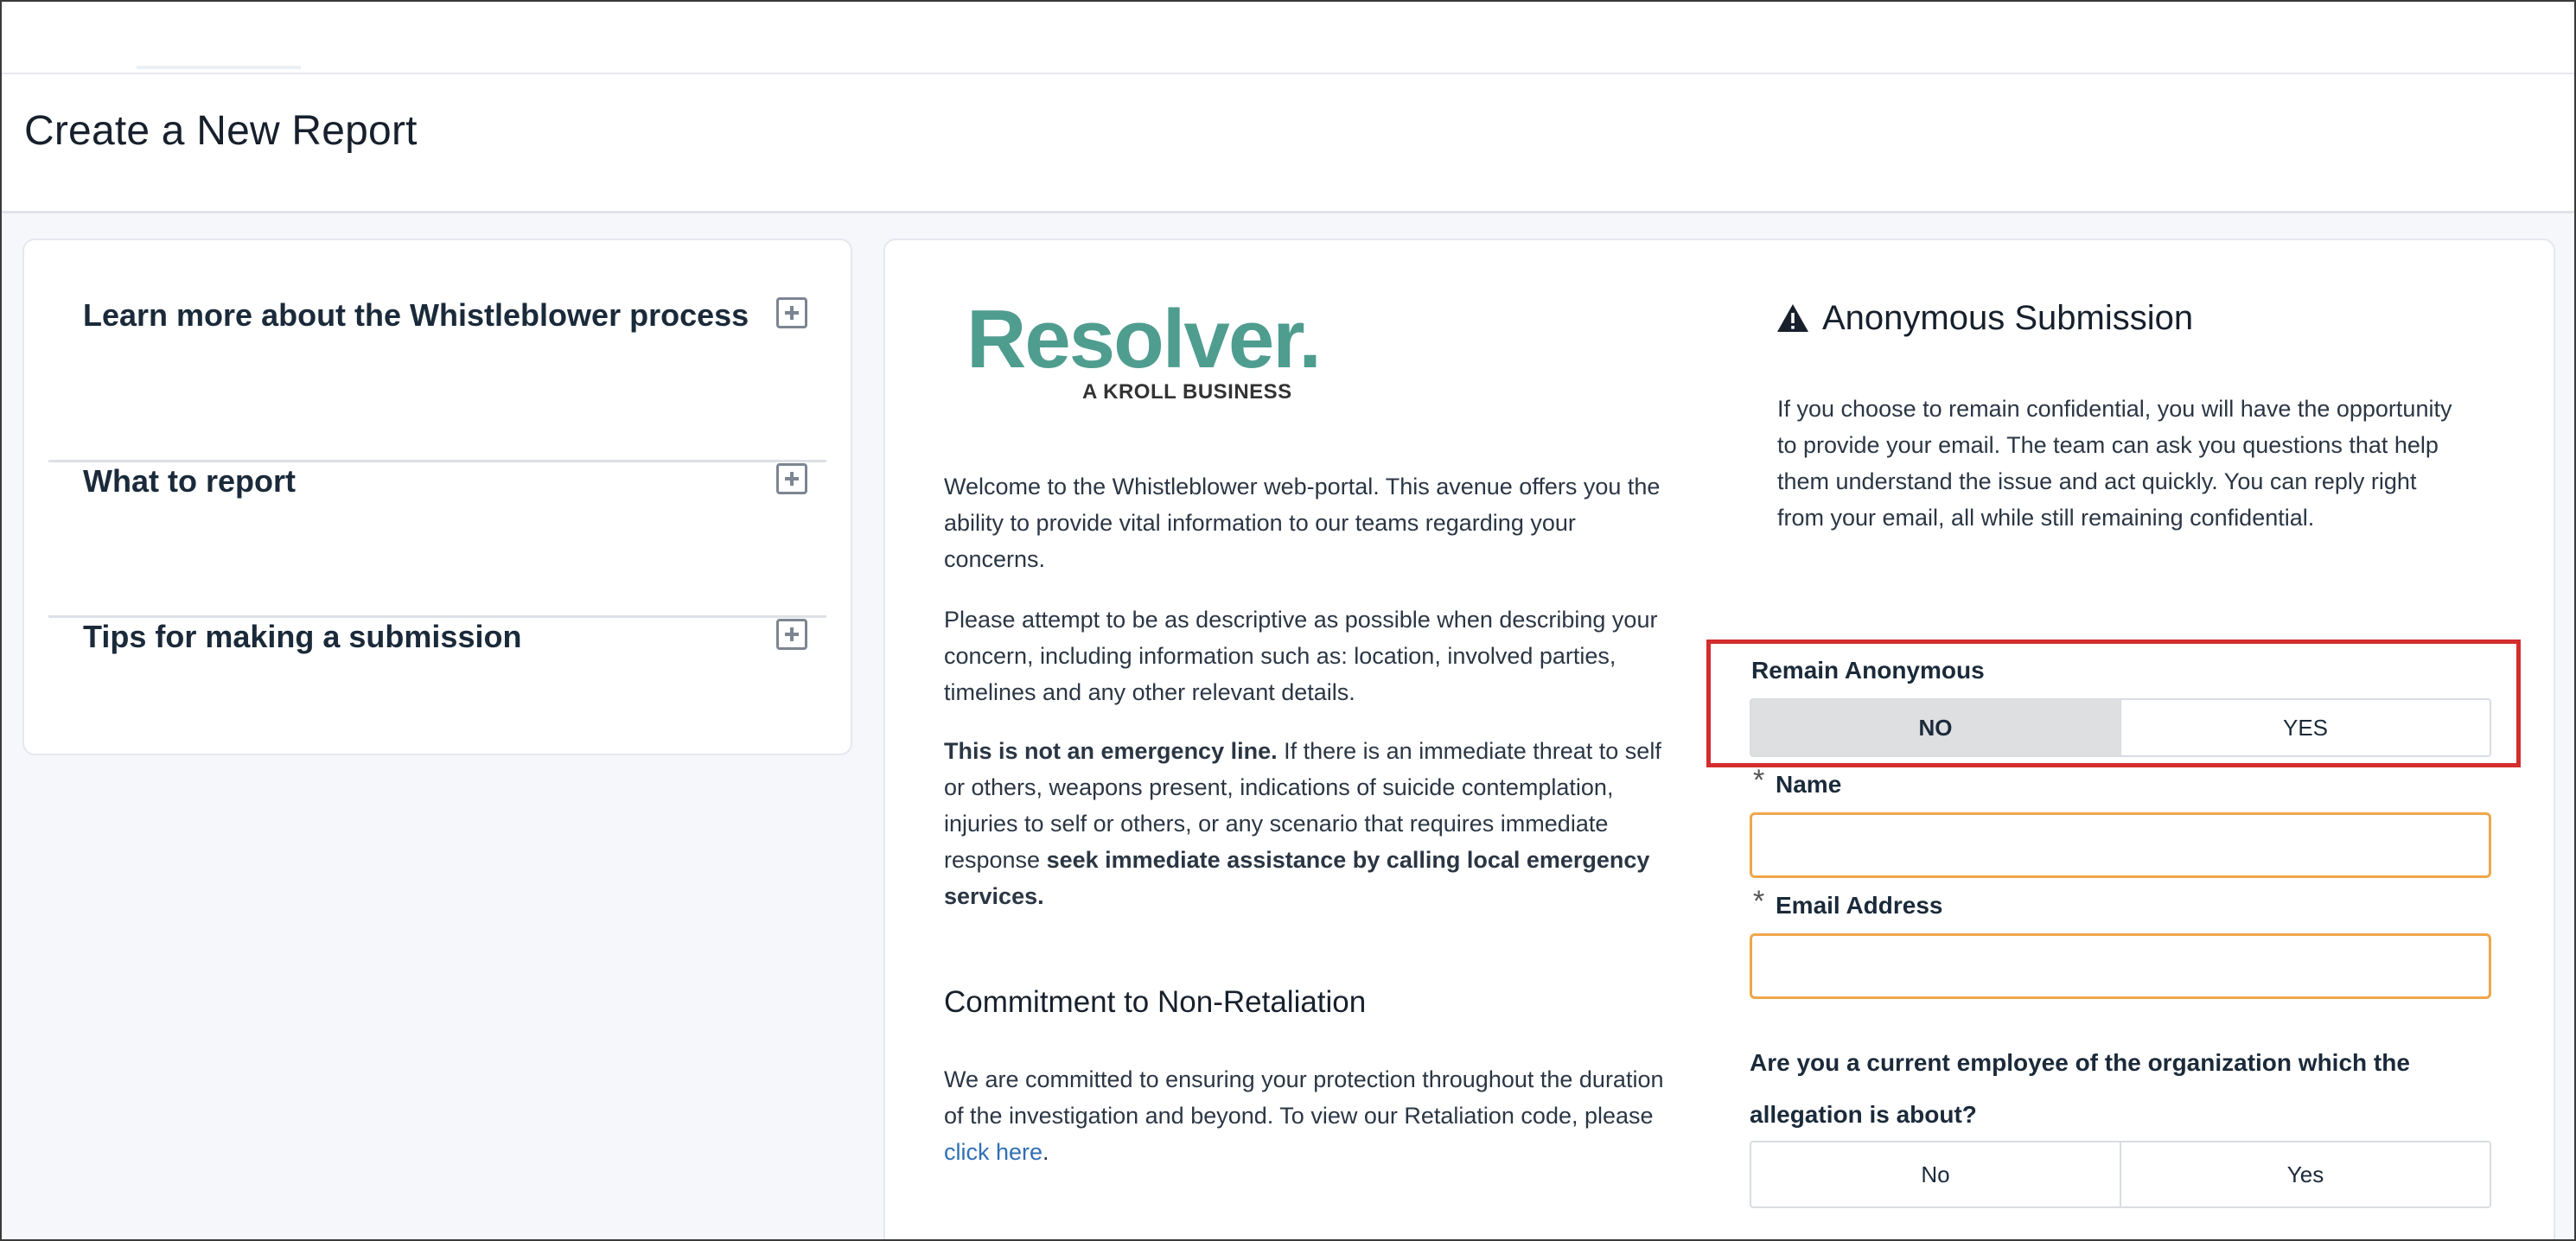 The width and height of the screenshot is (2576, 1241). I want to click on retaliation-heading: Commitment to Non-Retaliation, so click(1155, 1002).